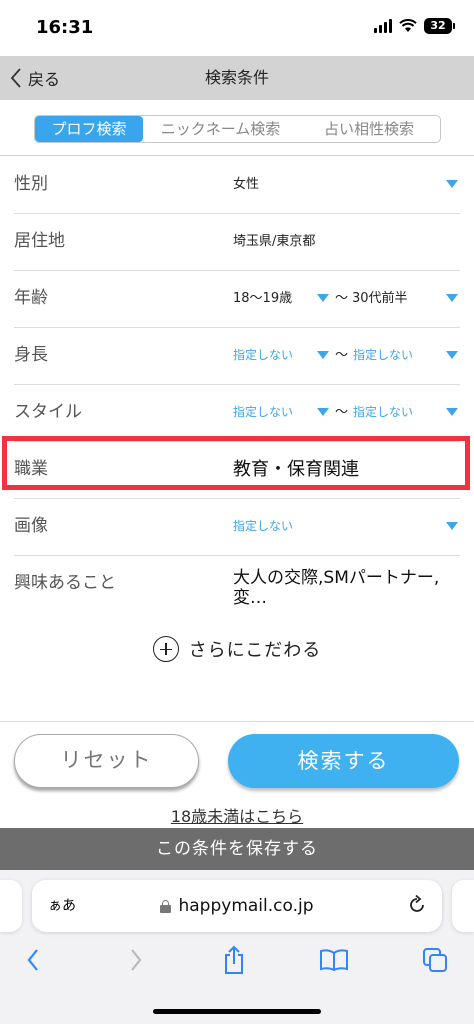  I want to click on reset-button: リセット, so click(106, 761).